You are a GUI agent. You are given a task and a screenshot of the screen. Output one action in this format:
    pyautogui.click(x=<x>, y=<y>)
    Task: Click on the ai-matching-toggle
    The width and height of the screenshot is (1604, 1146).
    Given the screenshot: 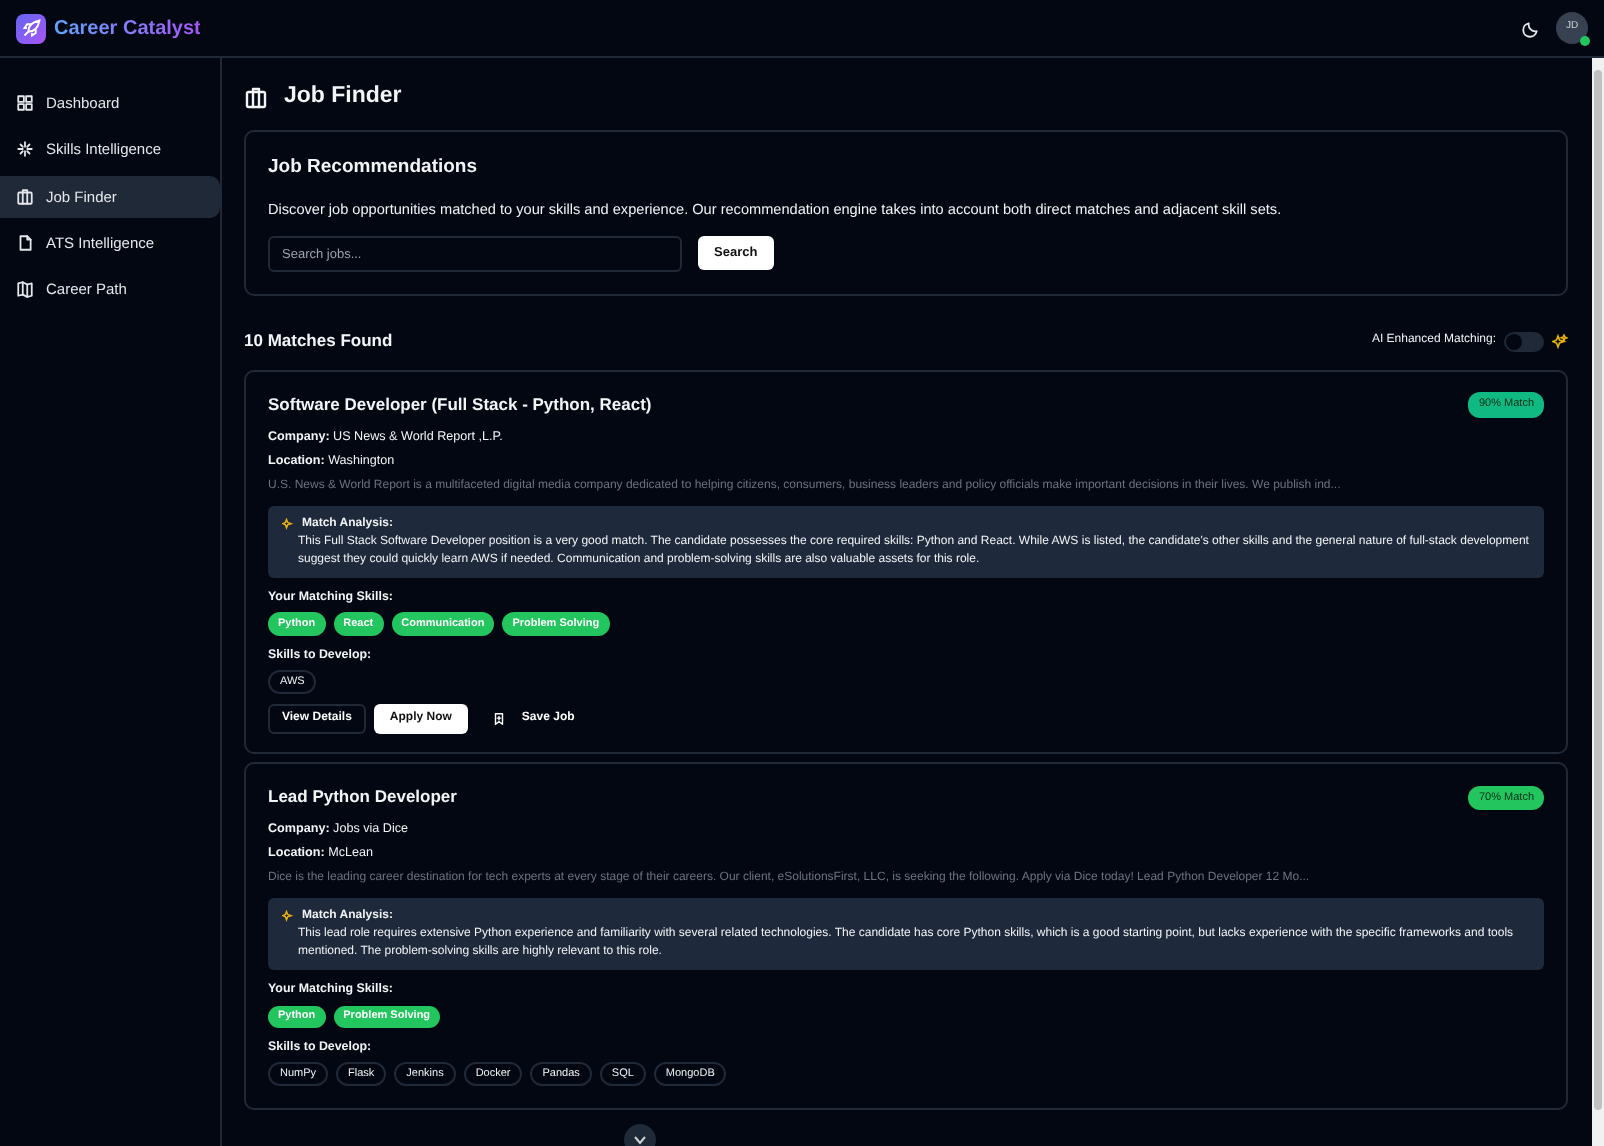 What is the action you would take?
    pyautogui.click(x=1524, y=341)
    